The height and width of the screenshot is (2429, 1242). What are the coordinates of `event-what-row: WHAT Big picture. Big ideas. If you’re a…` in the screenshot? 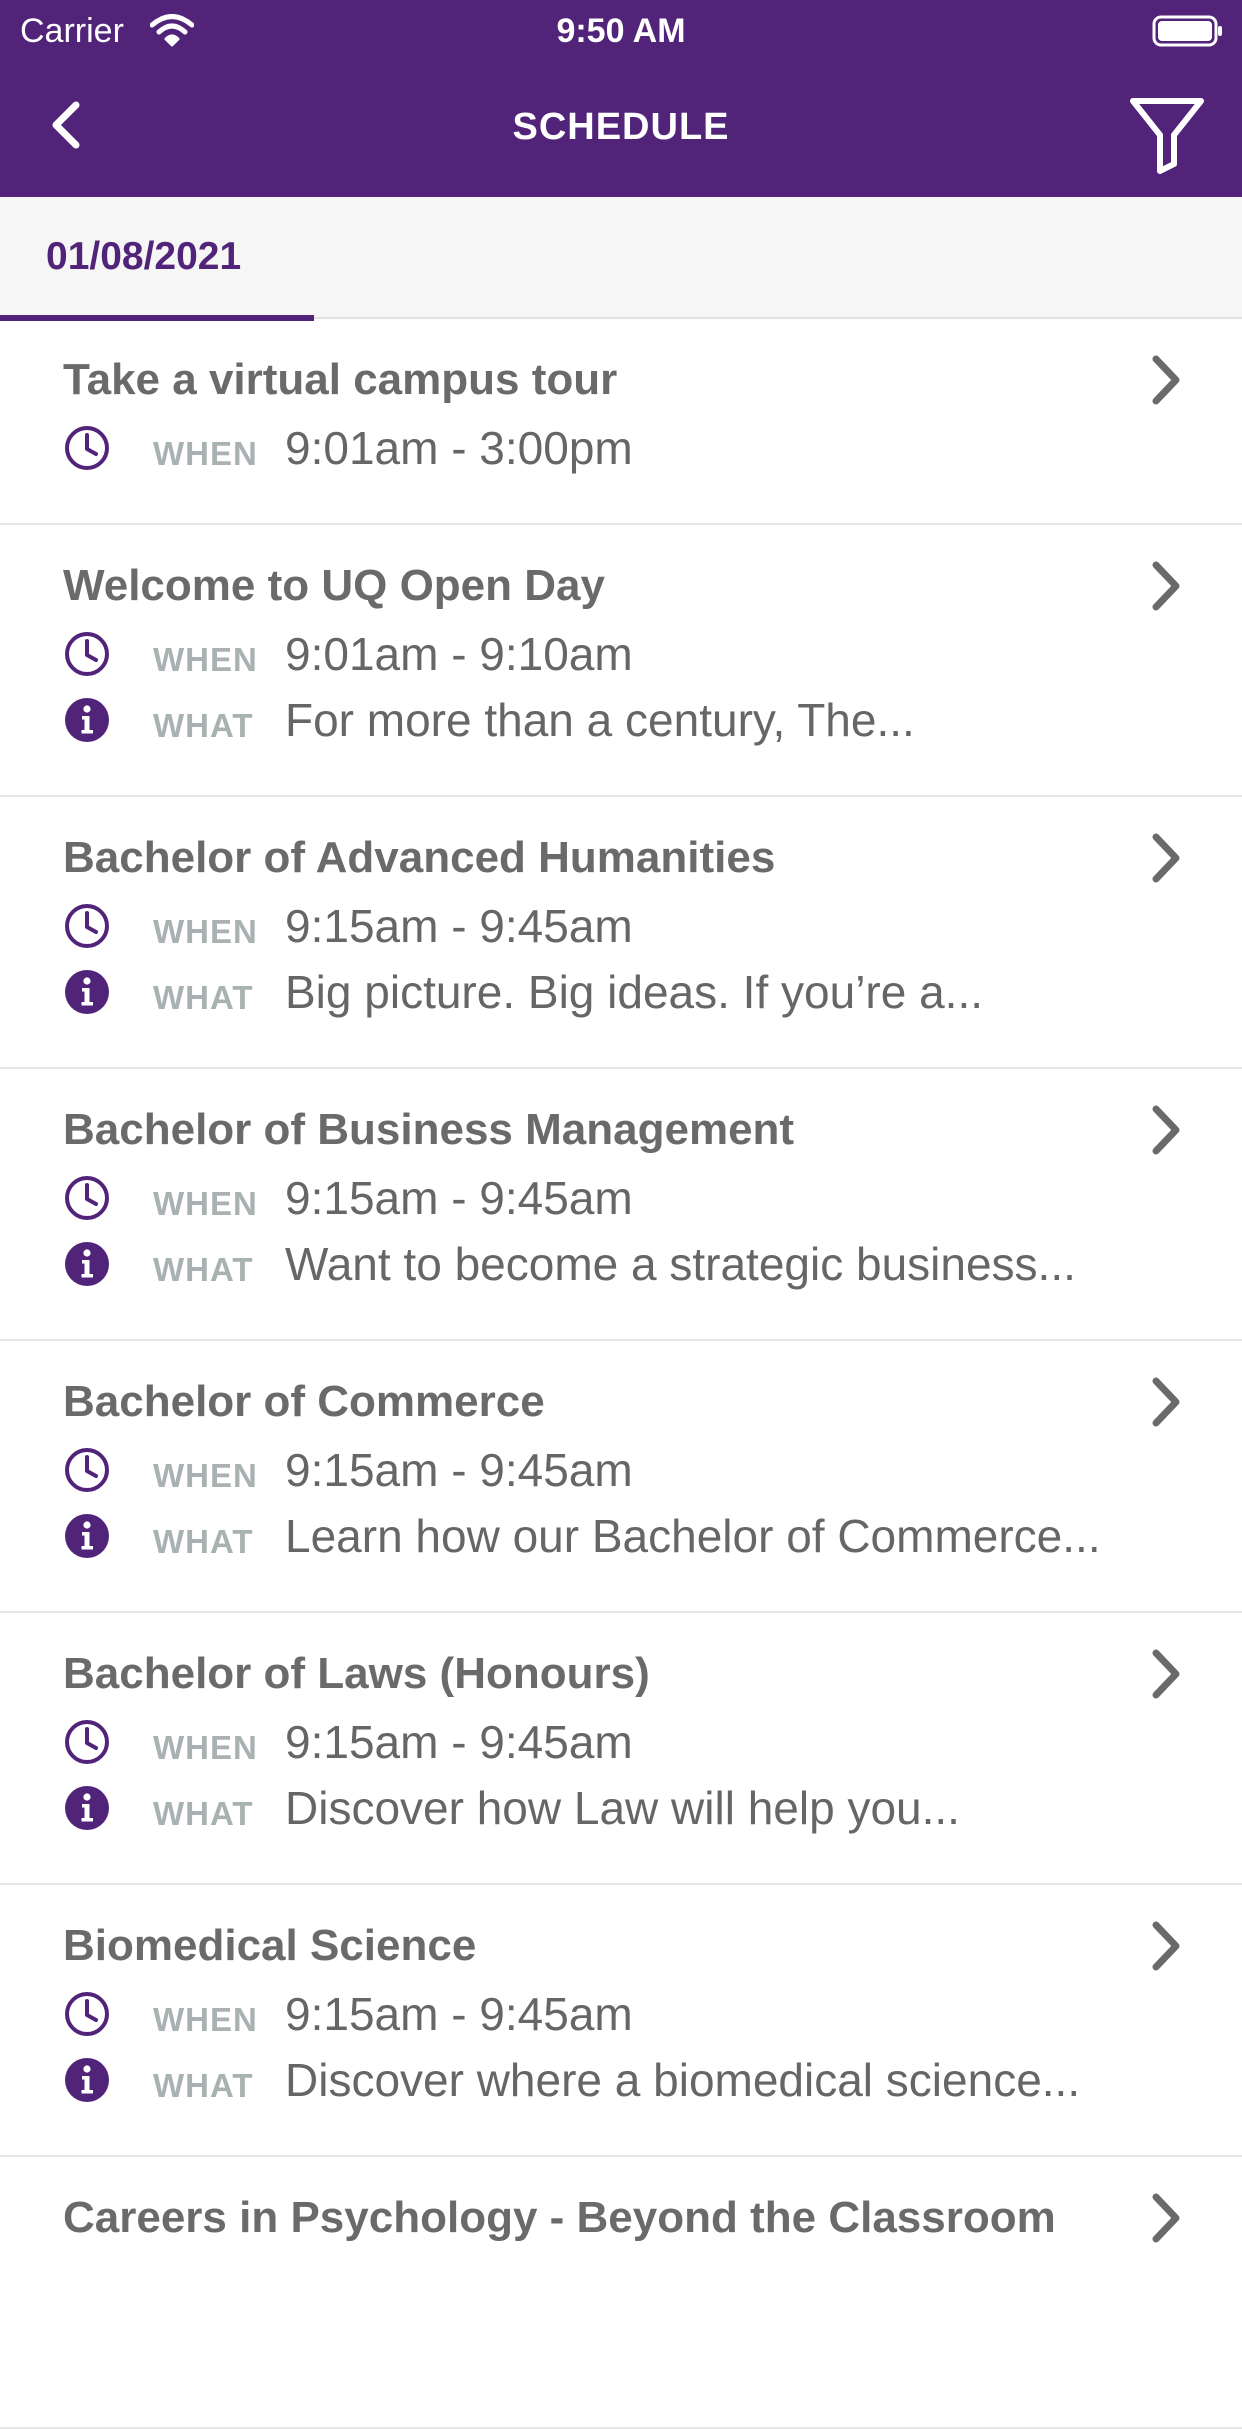 It's located at (623, 992).